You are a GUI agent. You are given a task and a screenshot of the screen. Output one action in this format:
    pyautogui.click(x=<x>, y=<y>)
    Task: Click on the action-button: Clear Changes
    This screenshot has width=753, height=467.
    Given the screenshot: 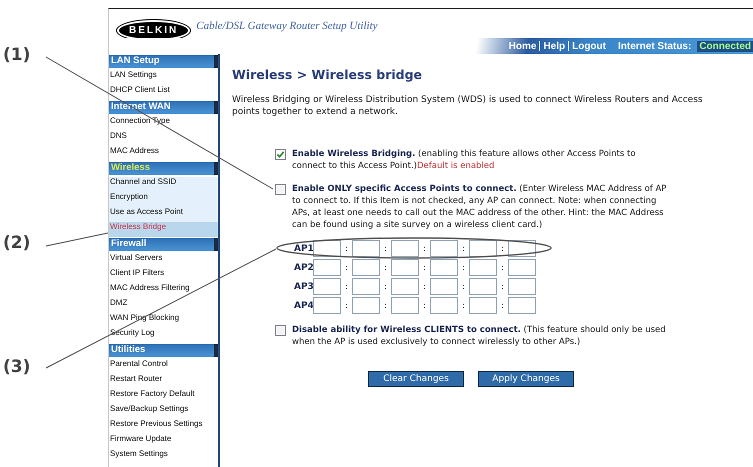 What is the action you would take?
    pyautogui.click(x=416, y=379)
    